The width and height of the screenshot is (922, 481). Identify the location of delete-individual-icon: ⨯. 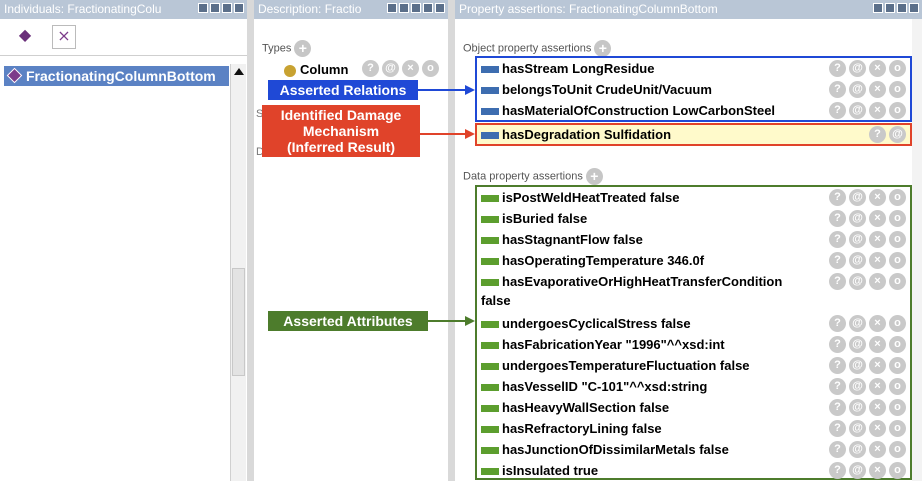
(64, 37).